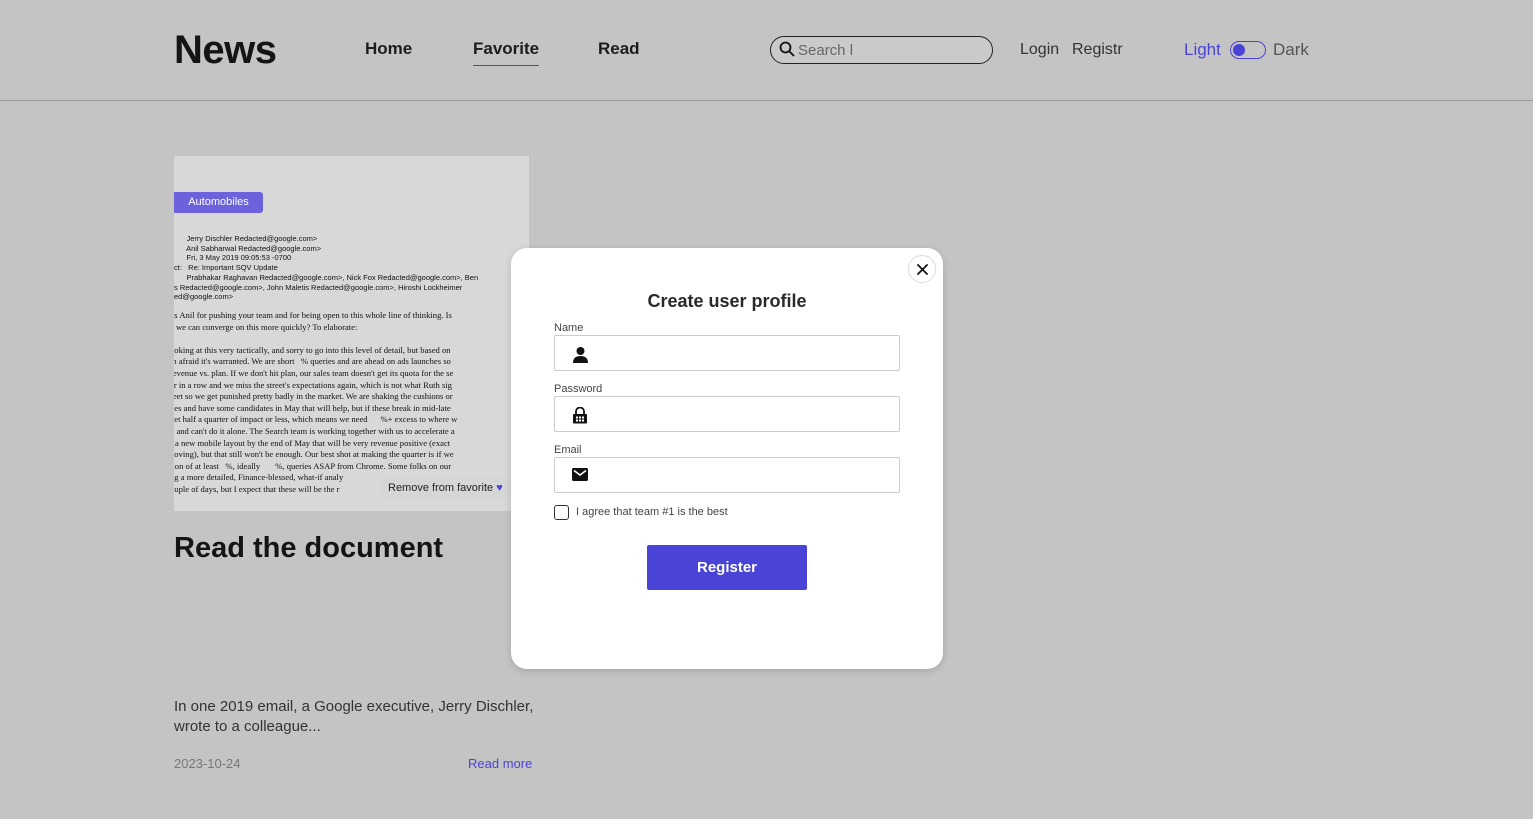  I want to click on remove-favorite-label: Remove from favorite, so click(441, 488).